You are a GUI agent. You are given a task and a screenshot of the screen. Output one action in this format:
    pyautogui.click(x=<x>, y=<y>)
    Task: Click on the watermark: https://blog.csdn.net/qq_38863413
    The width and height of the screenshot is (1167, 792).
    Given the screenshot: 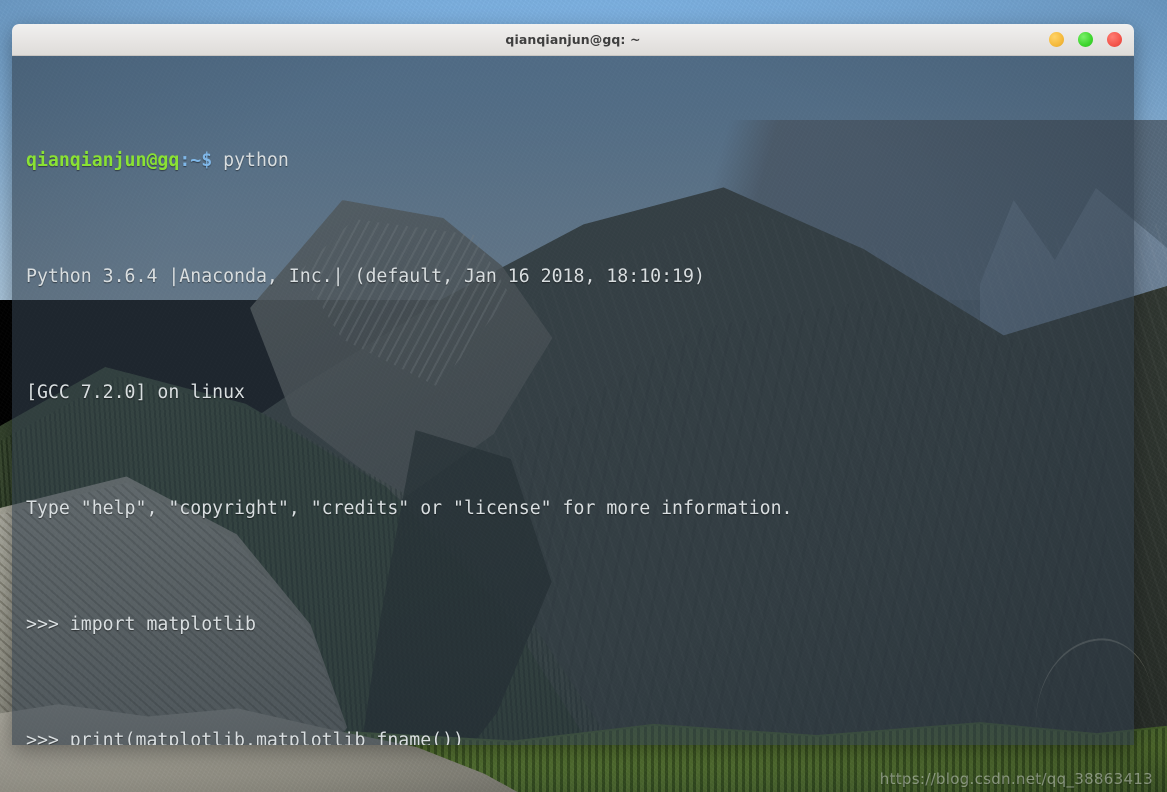 What is the action you would take?
    pyautogui.click(x=1016, y=779)
    